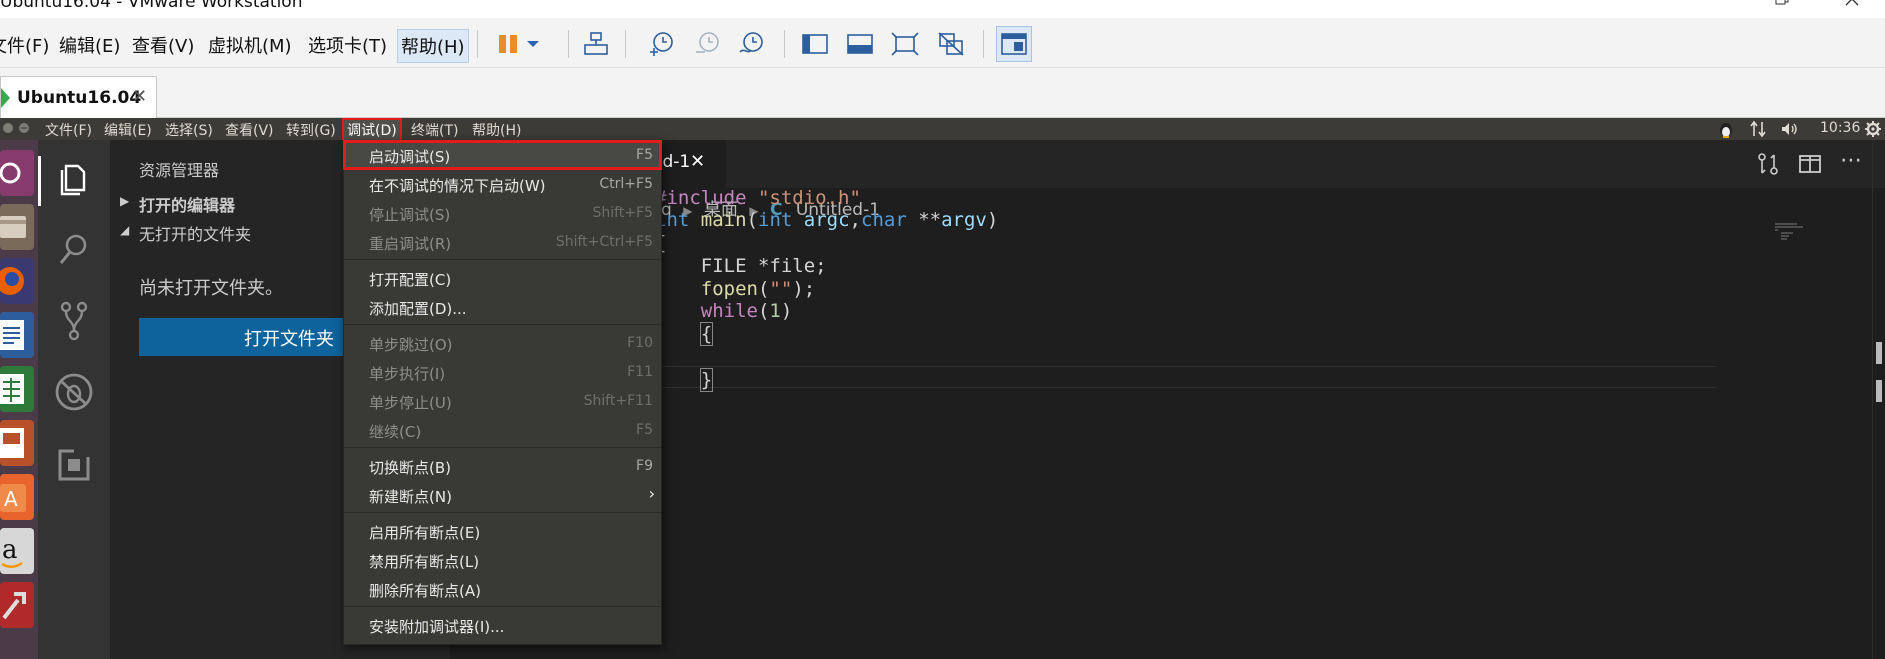 Image resolution: width=1885 pixels, height=659 pixels. What do you see at coordinates (724, 311) in the screenshot?
I see `code-line: while(1)` at bounding box center [724, 311].